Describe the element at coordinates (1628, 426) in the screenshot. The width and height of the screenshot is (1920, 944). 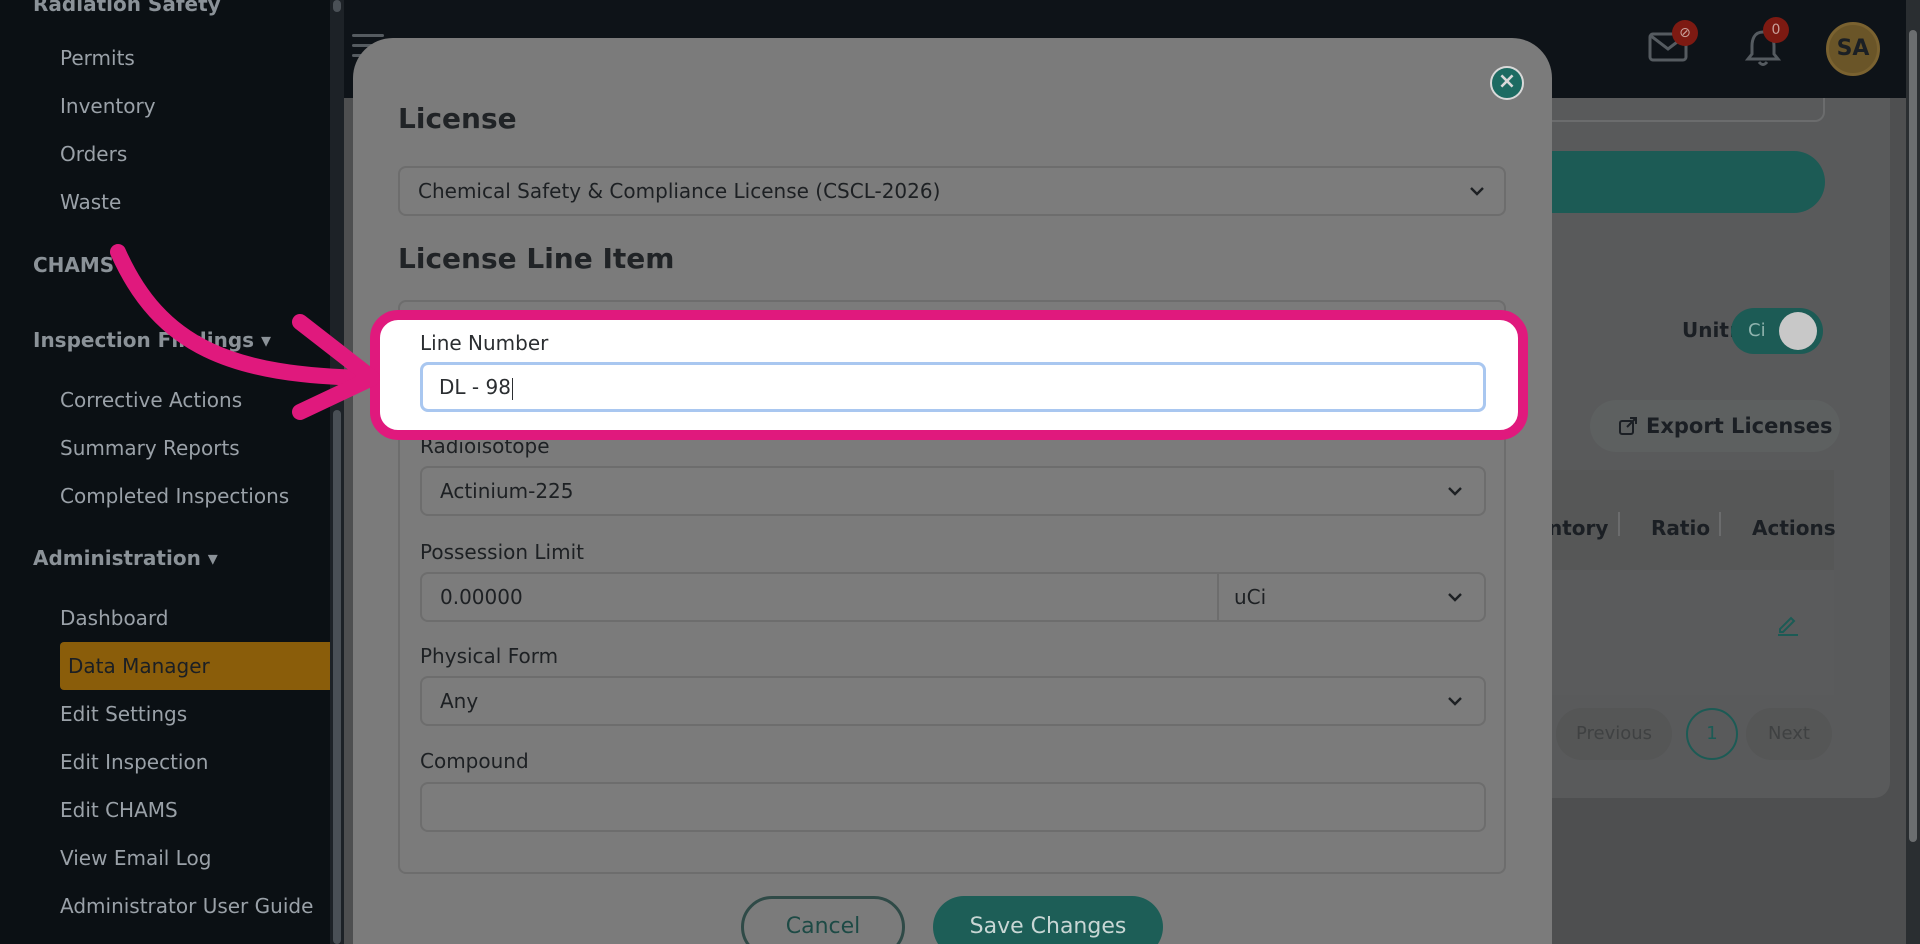
I see `export-icon` at that location.